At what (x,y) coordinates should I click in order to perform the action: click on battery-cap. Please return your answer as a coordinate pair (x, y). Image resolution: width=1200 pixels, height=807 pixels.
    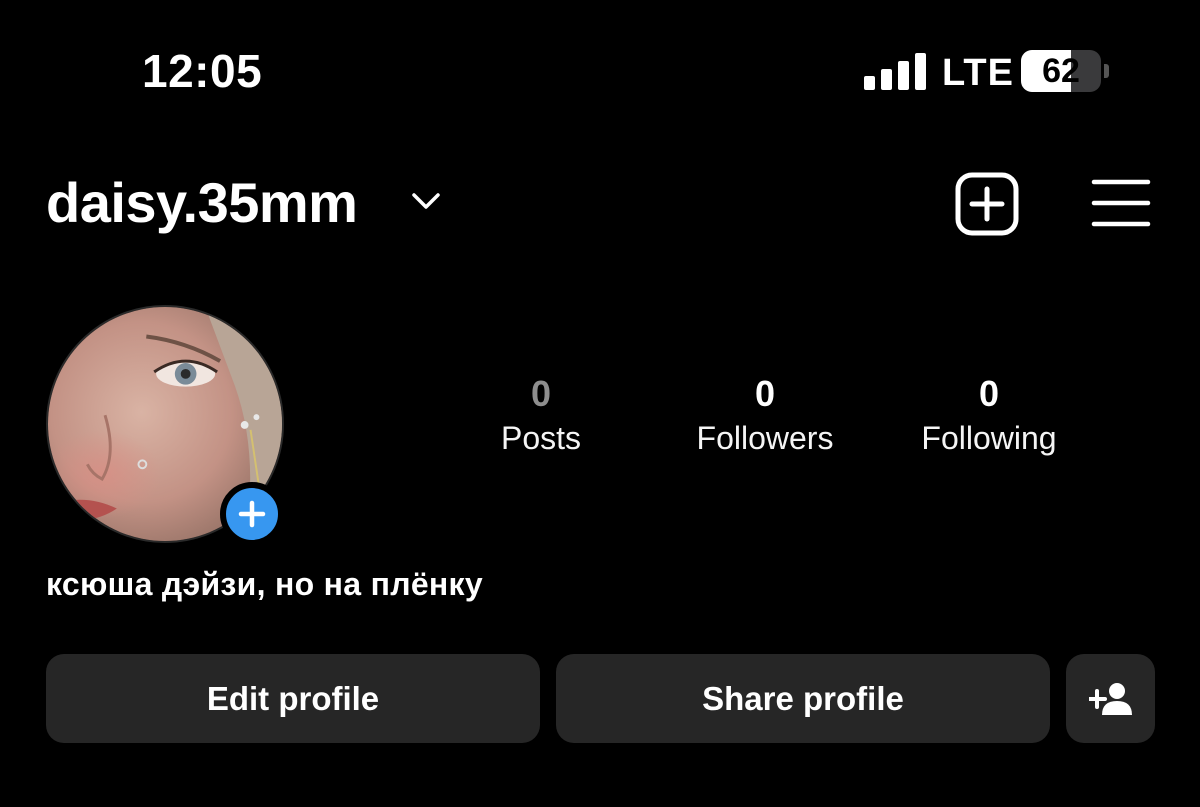
    Looking at the image, I should click on (1106, 71).